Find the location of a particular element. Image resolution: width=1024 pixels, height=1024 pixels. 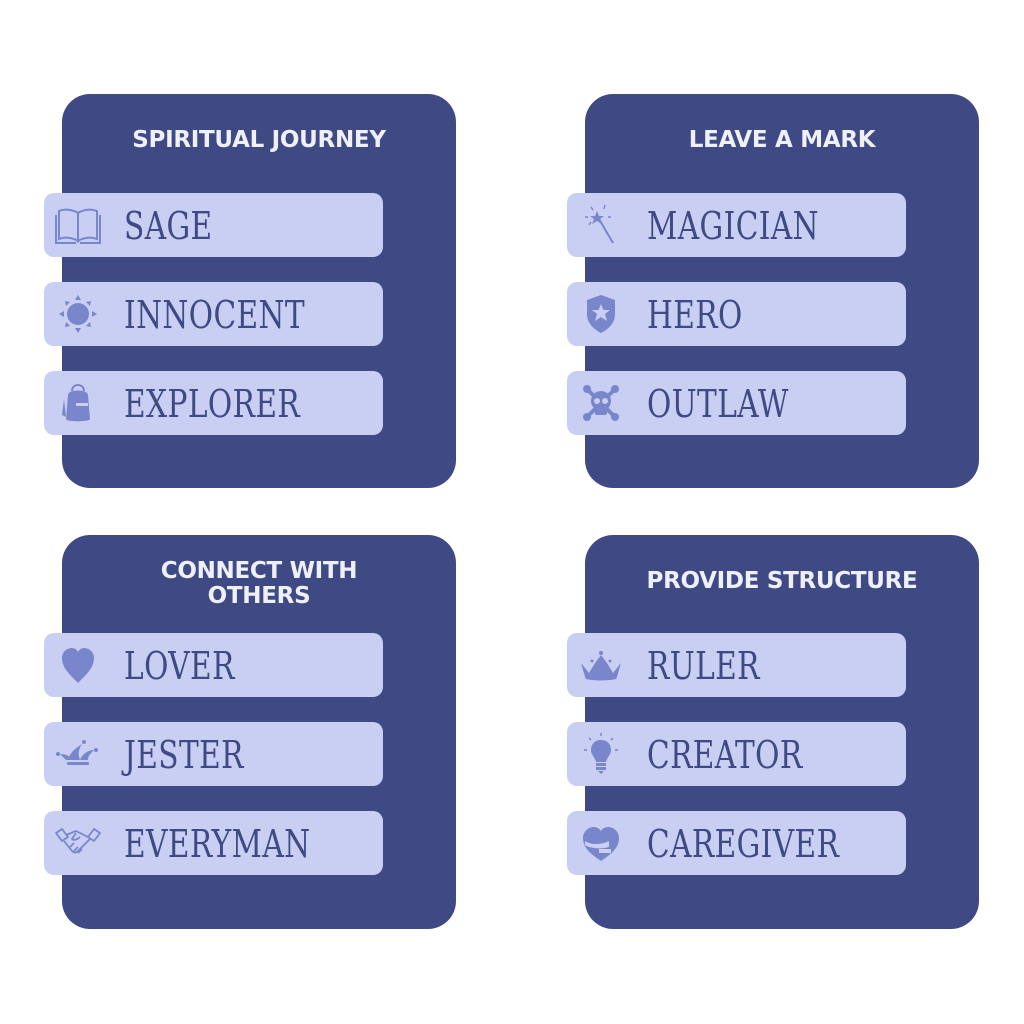

archetype-label: HERO is located at coordinates (695, 315).